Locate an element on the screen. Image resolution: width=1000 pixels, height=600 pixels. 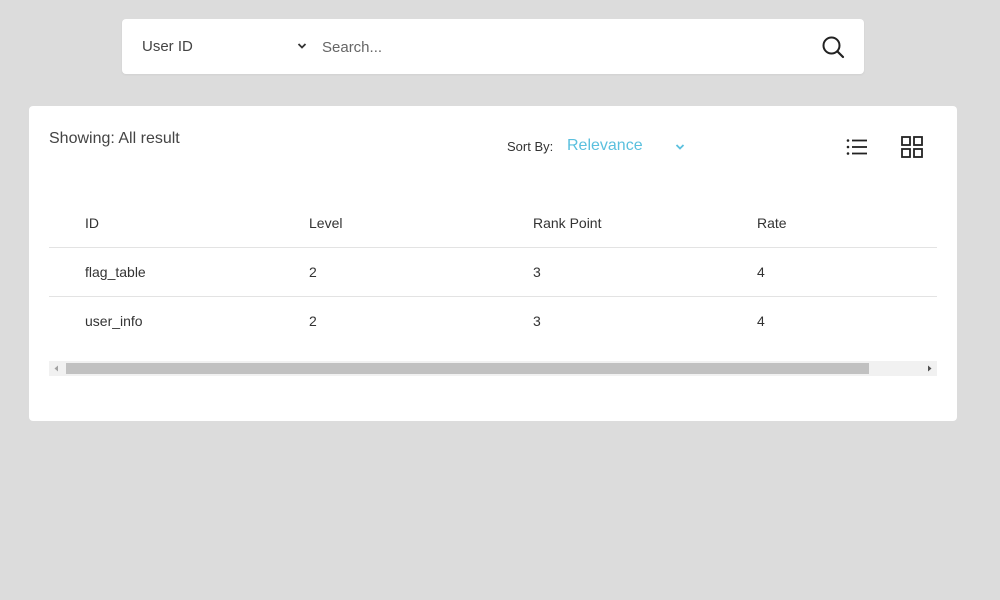
column-header-rate: Rate is located at coordinates (847, 223).